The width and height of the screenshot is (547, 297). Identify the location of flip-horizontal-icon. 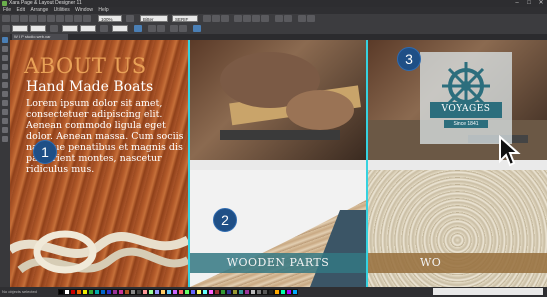
(152, 28).